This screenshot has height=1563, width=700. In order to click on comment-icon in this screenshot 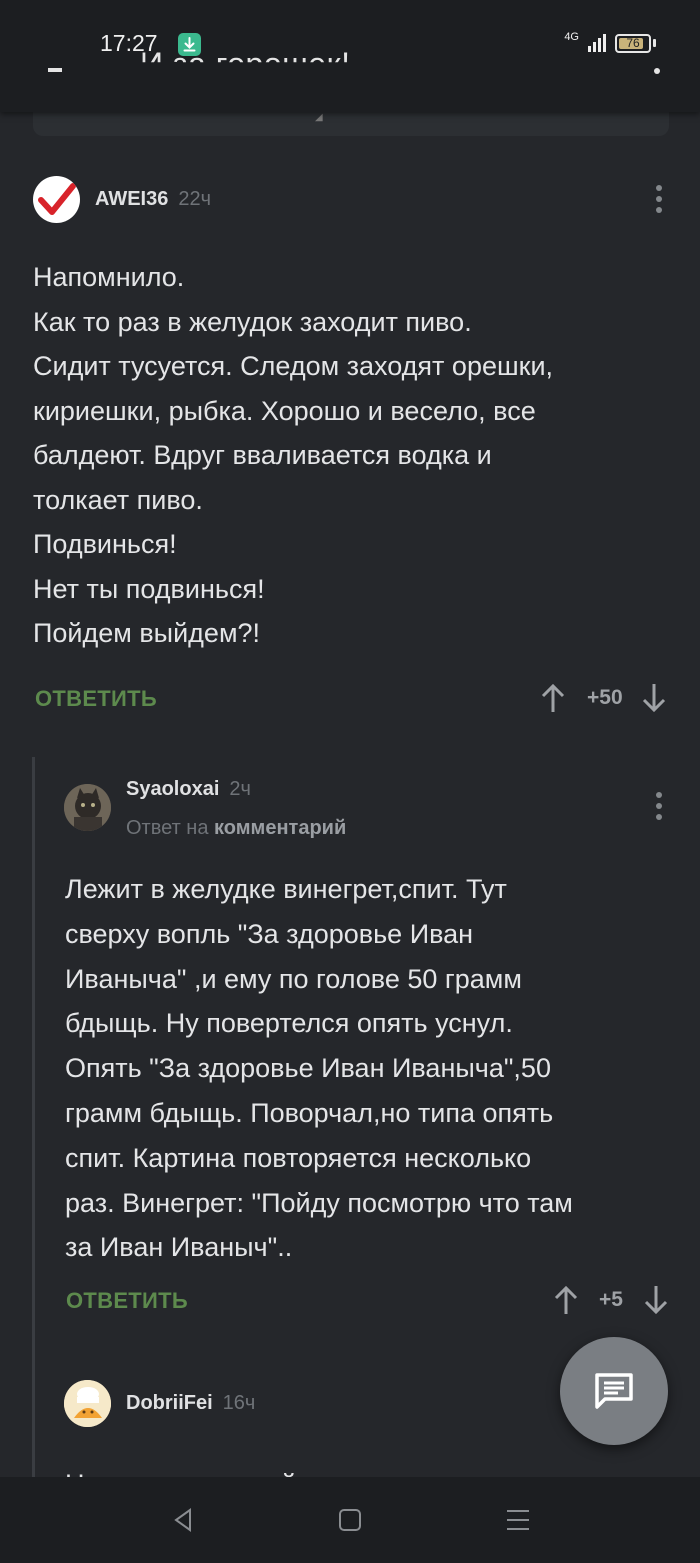, I will do `click(614, 1391)`.